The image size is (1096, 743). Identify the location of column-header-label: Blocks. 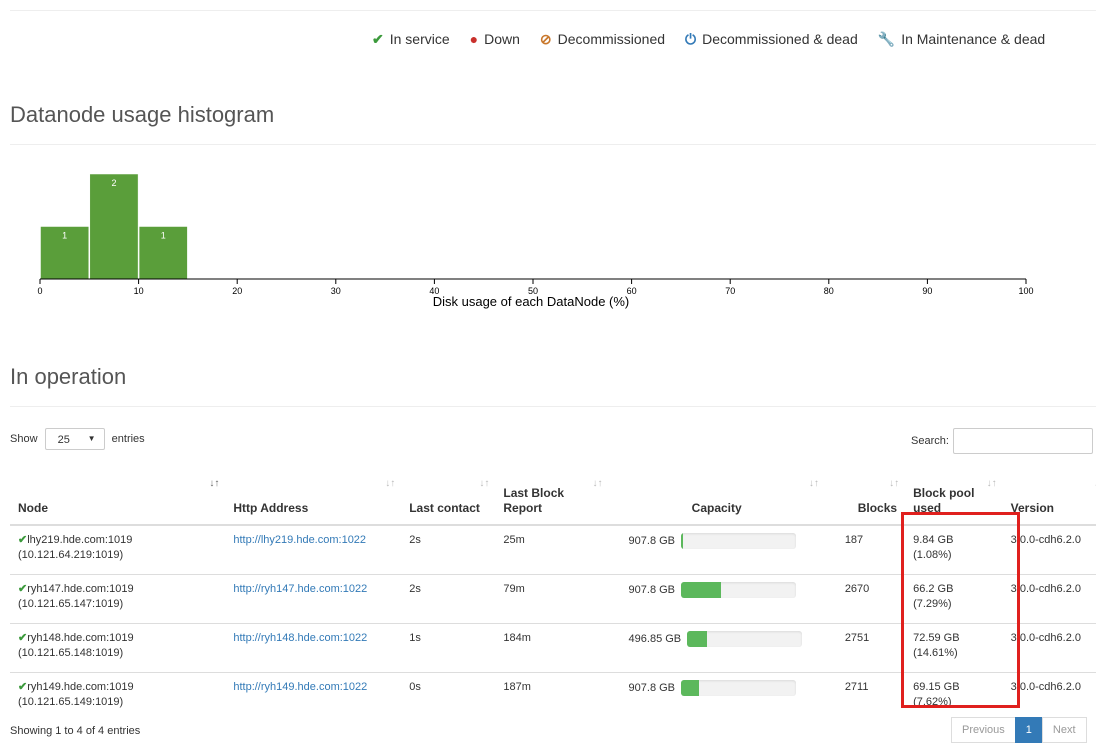
(877, 508).